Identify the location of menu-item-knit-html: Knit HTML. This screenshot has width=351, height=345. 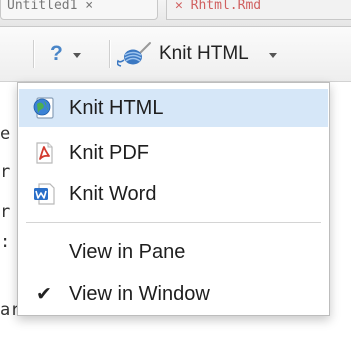
(173, 108).